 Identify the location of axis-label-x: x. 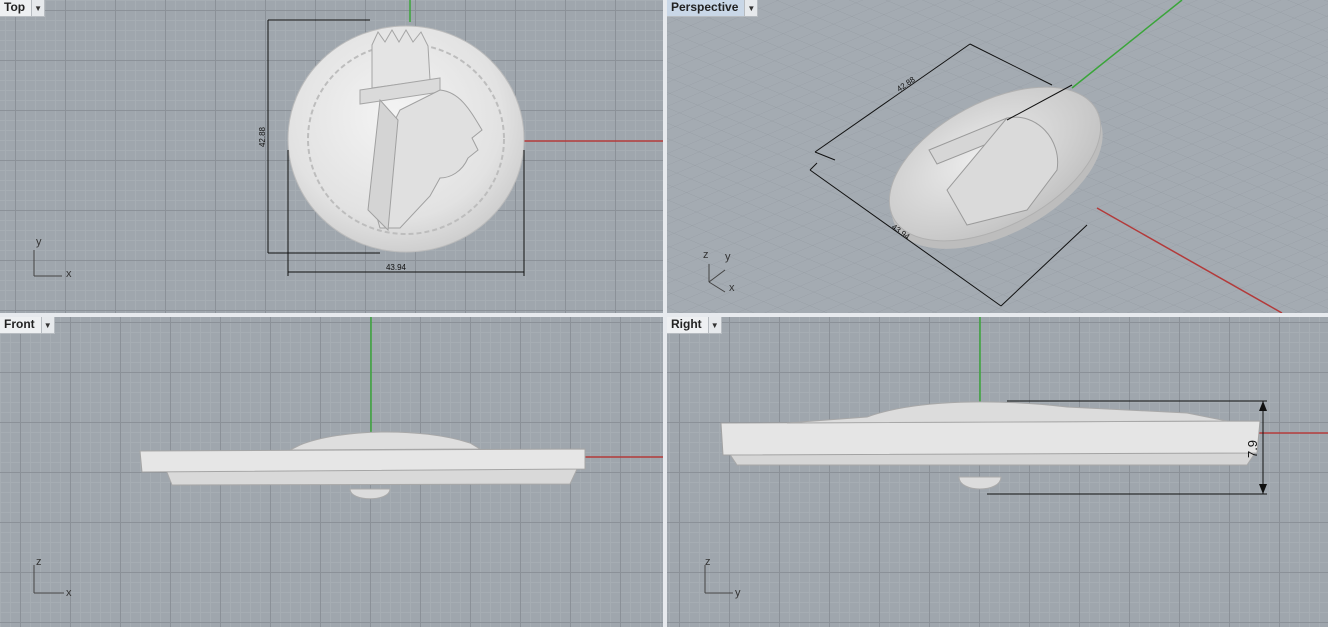
(732, 288).